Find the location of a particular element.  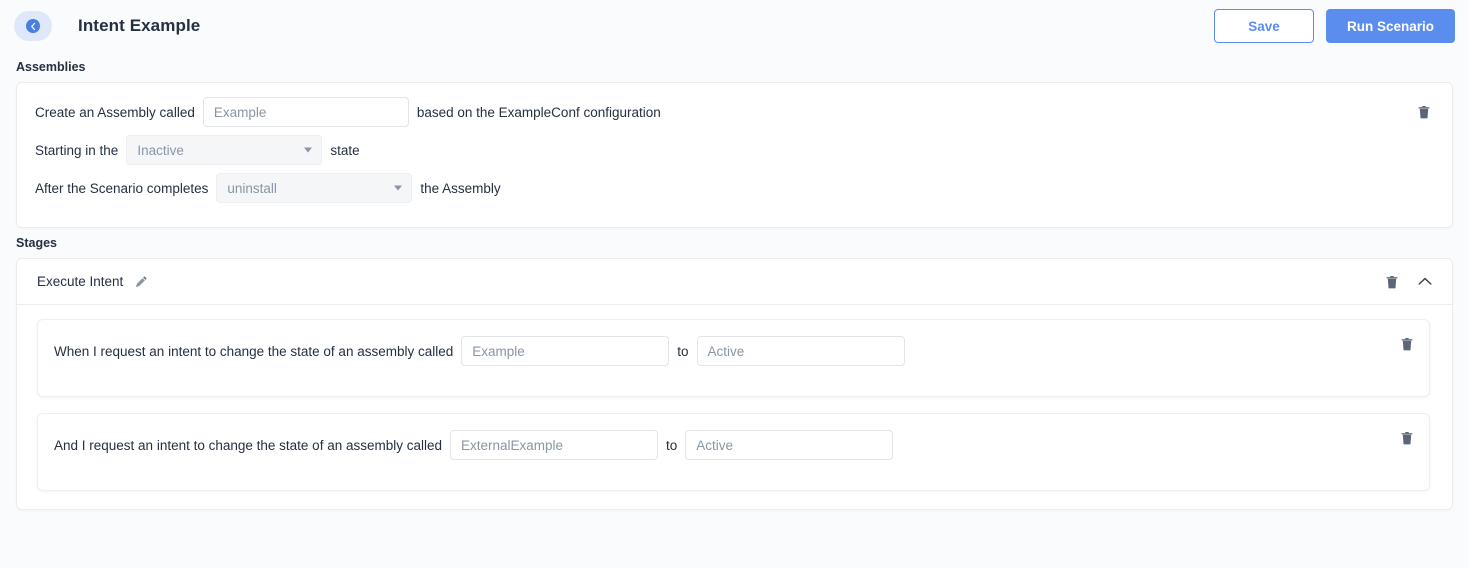

chevron-up-icon is located at coordinates (1425, 281).